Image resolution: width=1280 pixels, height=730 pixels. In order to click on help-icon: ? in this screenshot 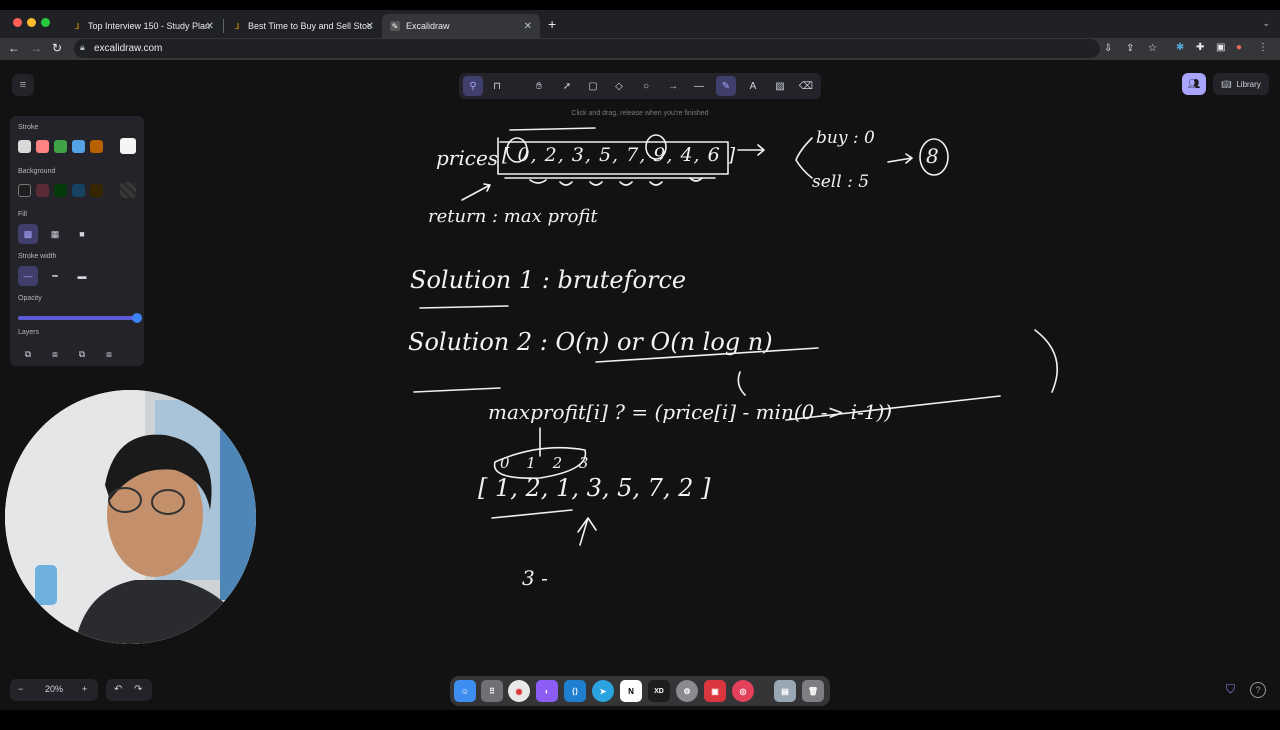, I will do `click(1258, 690)`.